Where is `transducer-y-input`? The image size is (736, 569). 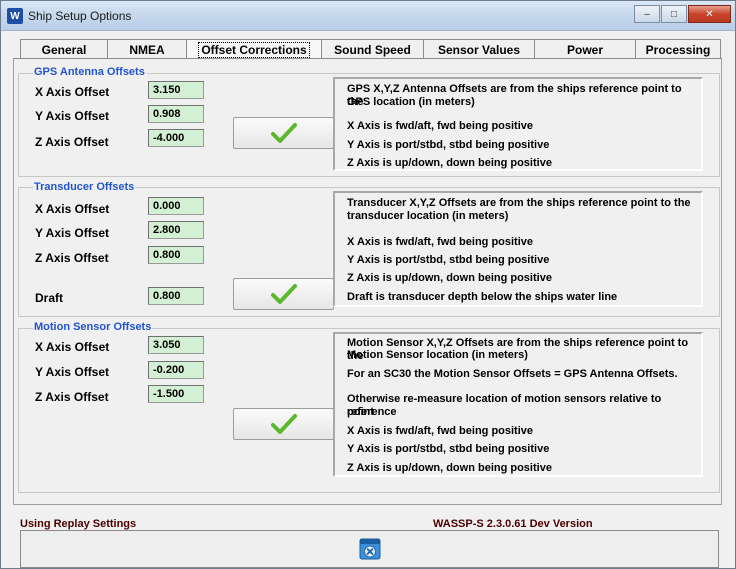
transducer-y-input is located at coordinates (176, 230).